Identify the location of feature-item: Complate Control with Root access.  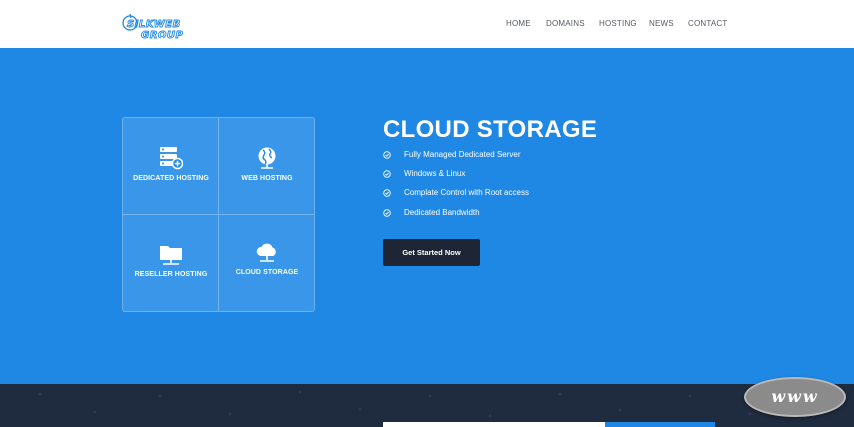
(483, 194).